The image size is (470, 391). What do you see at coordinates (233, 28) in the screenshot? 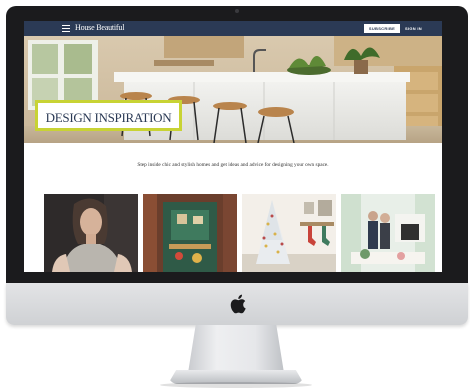
I see `site-header: House Beautiful SUBSCRIBE SIGN IN` at bounding box center [233, 28].